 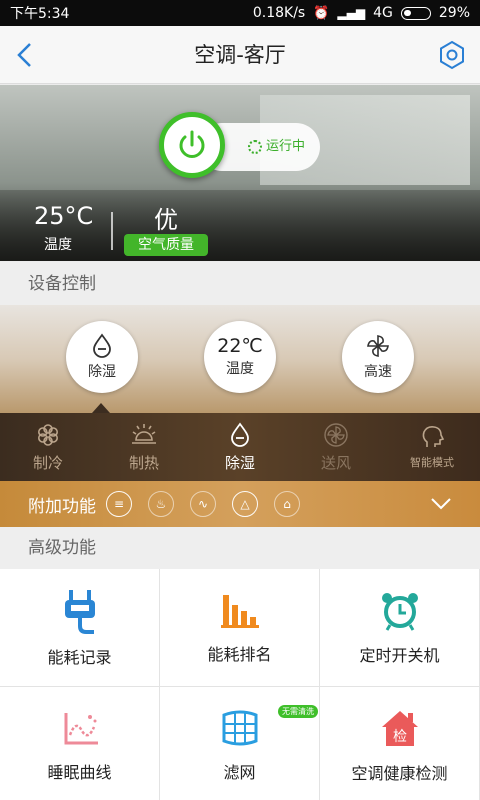 I want to click on temperature-control-label: 温度, so click(x=240, y=369).